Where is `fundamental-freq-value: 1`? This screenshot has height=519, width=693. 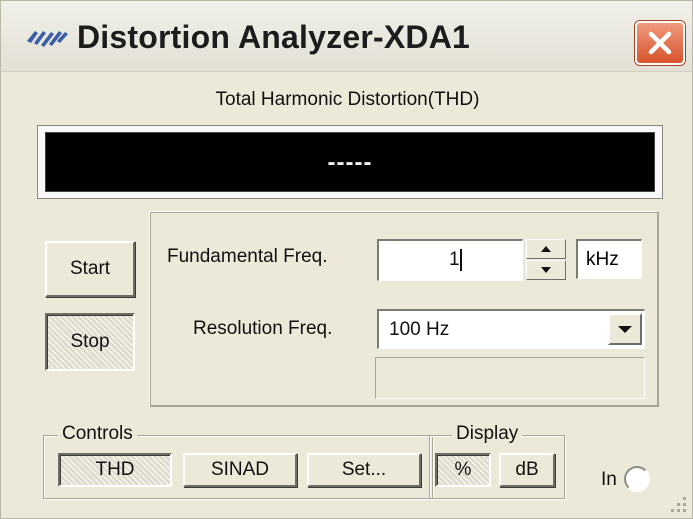 fundamental-freq-value: 1 is located at coordinates (454, 260).